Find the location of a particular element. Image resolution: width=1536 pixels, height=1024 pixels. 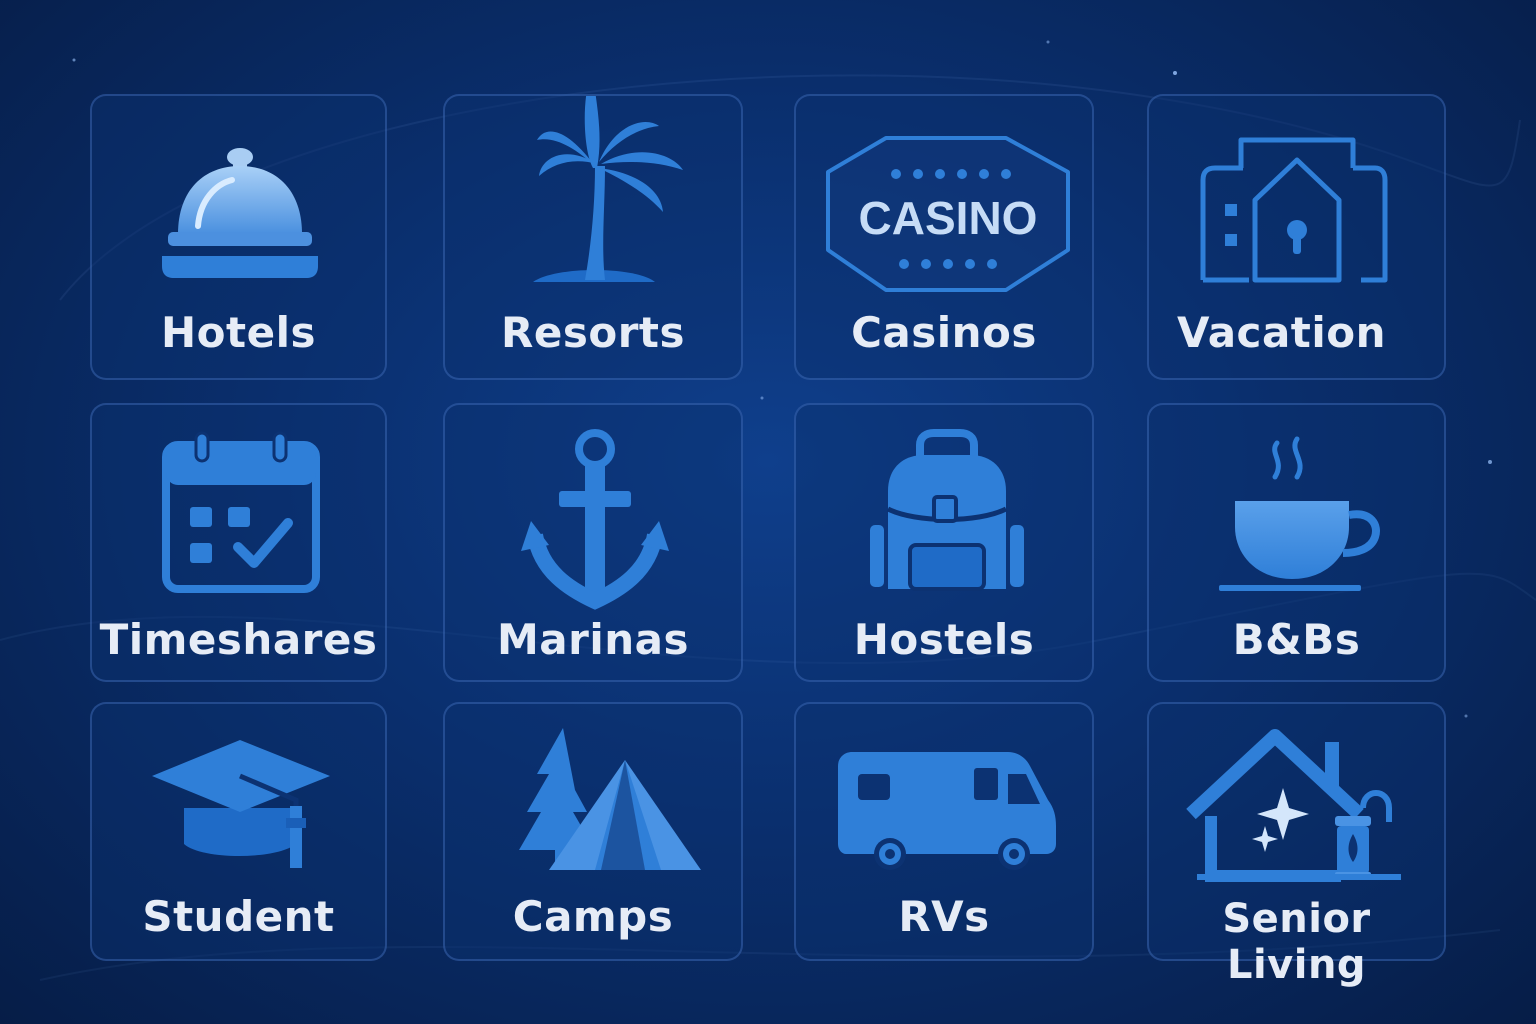

category-tile-marinas: Marinas is located at coordinates (593, 542).